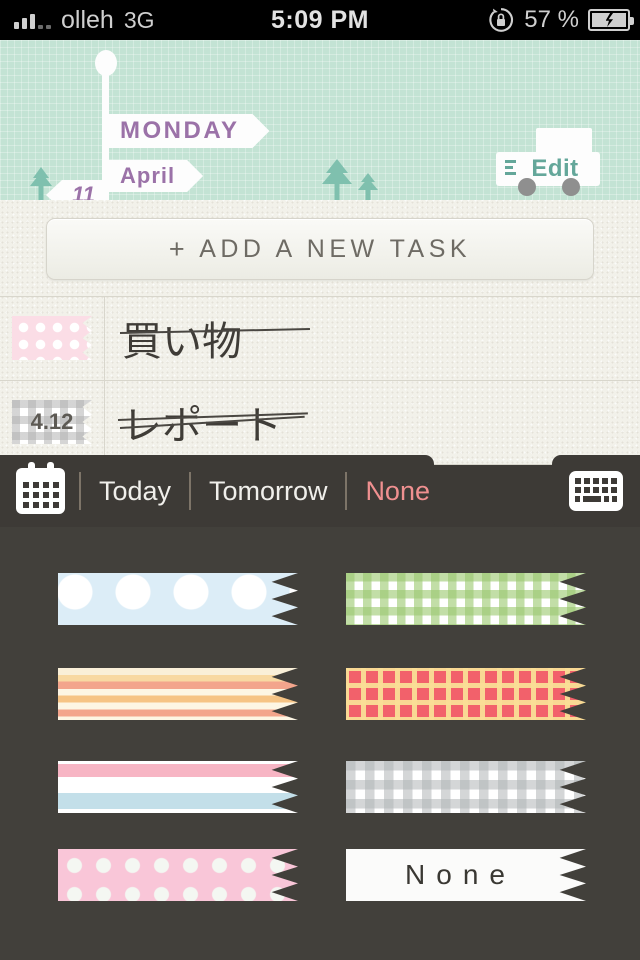  What do you see at coordinates (178, 599) in the screenshot?
I see `tape-swatch-blue-polka-dot` at bounding box center [178, 599].